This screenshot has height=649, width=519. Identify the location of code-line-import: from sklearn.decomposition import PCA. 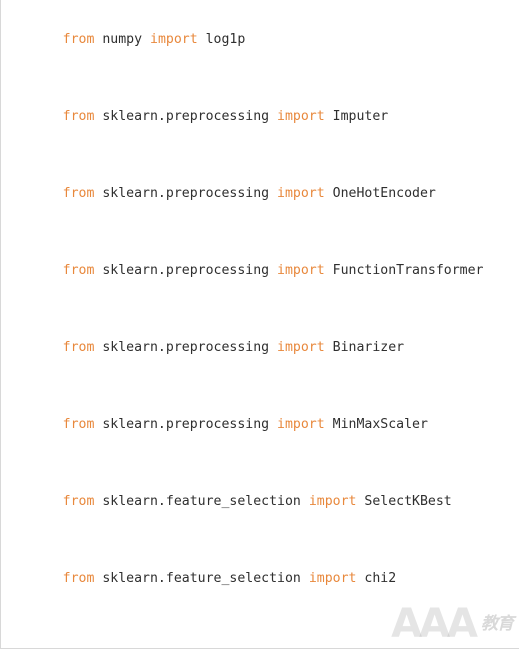
(267, 640).